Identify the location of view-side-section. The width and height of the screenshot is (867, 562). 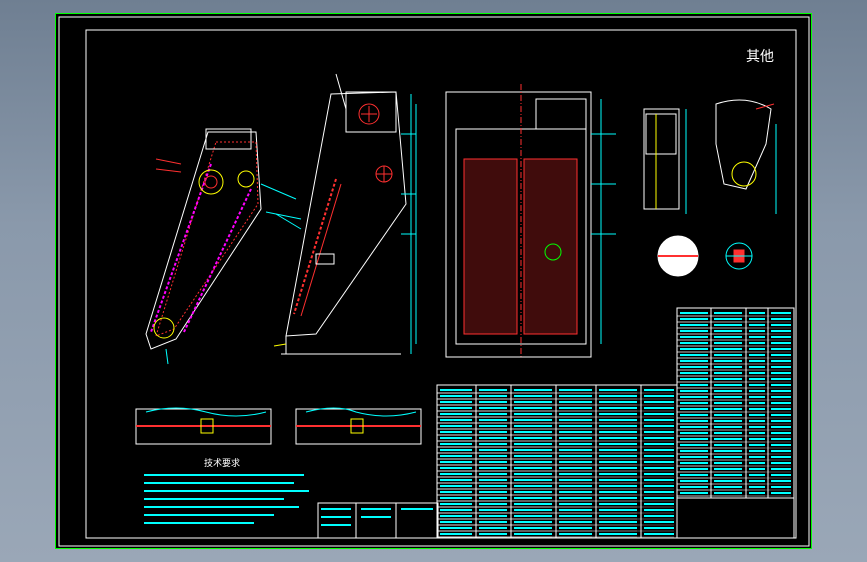
(345, 214).